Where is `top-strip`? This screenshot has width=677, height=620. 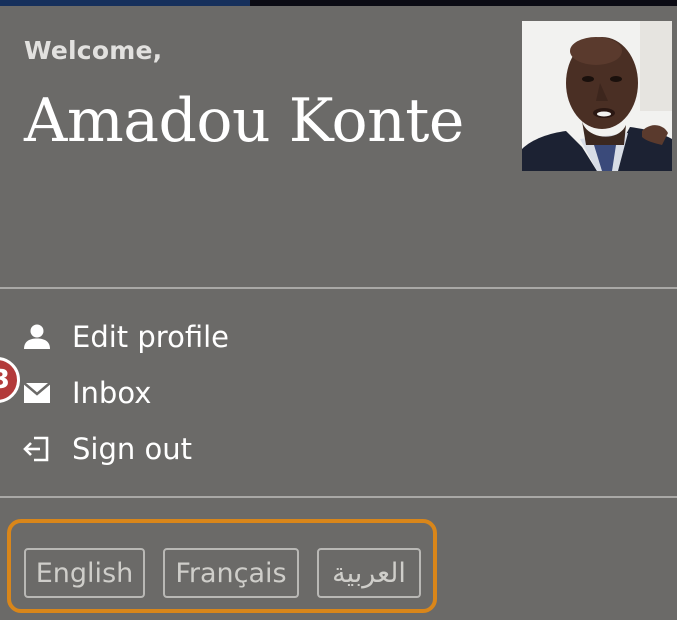 top-strip is located at coordinates (338, 3).